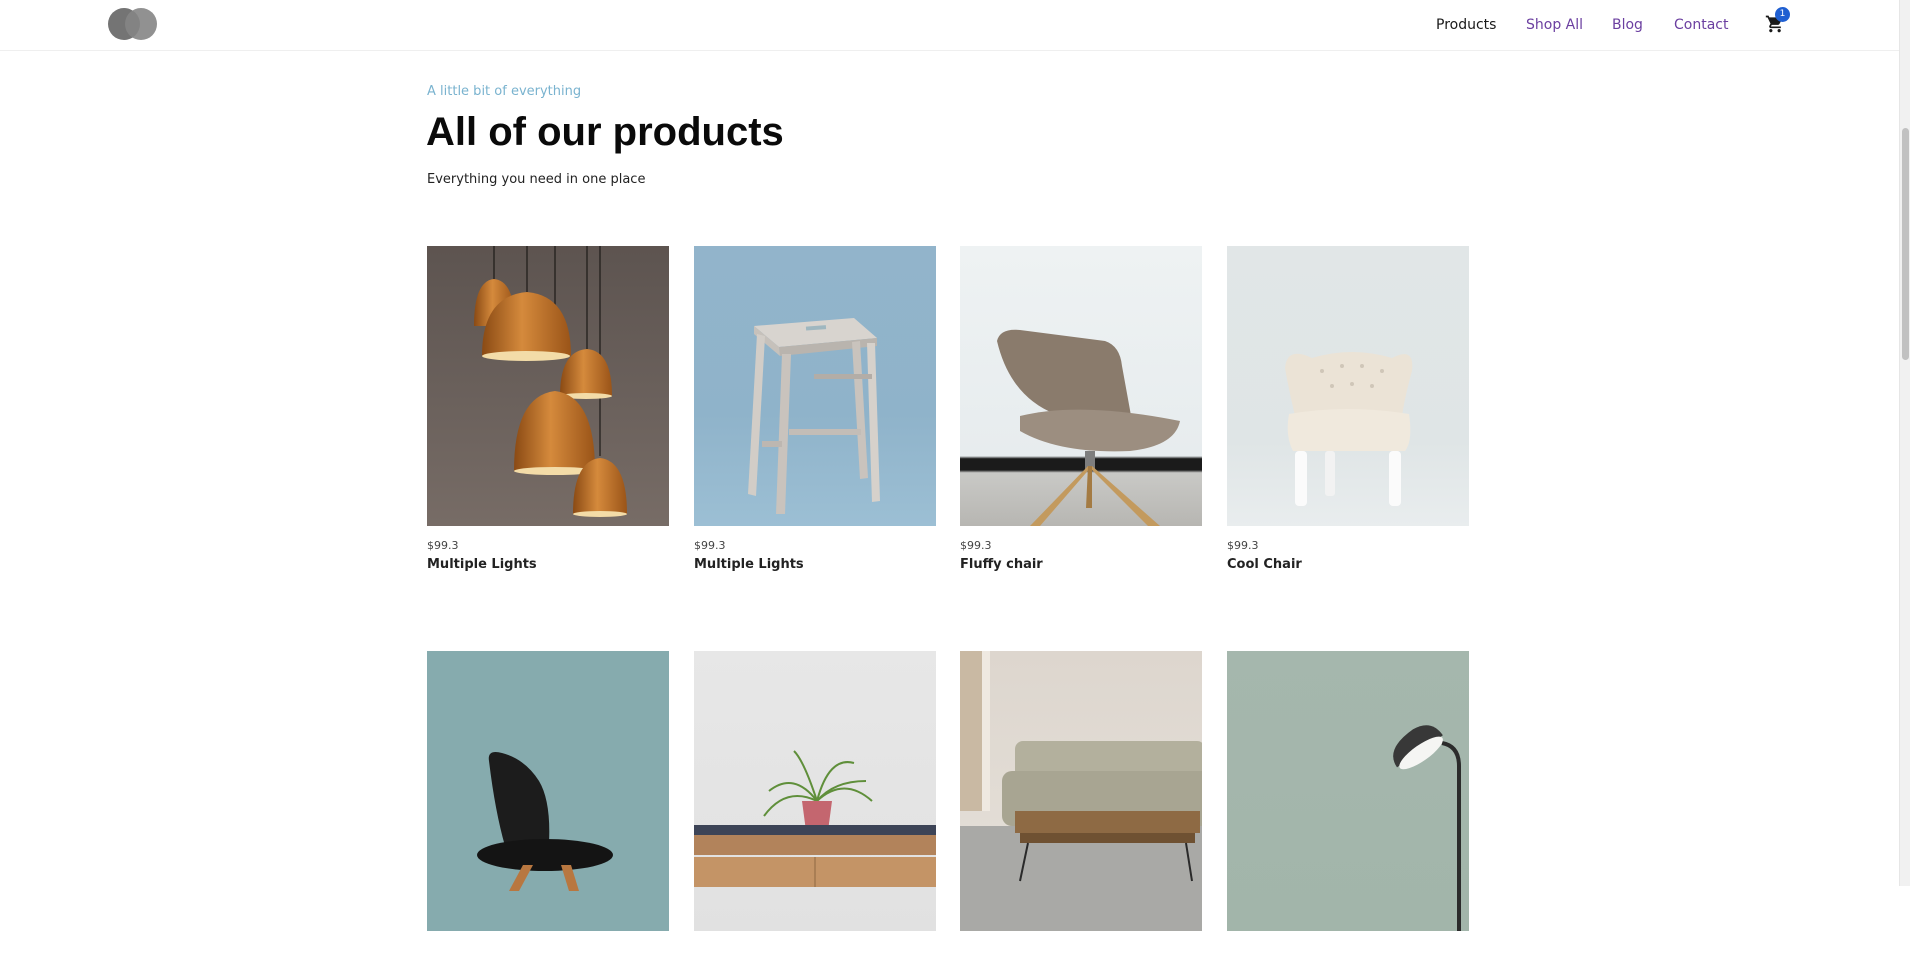 The width and height of the screenshot is (1910, 962). I want to click on product-image-plant-dresser, so click(815, 791).